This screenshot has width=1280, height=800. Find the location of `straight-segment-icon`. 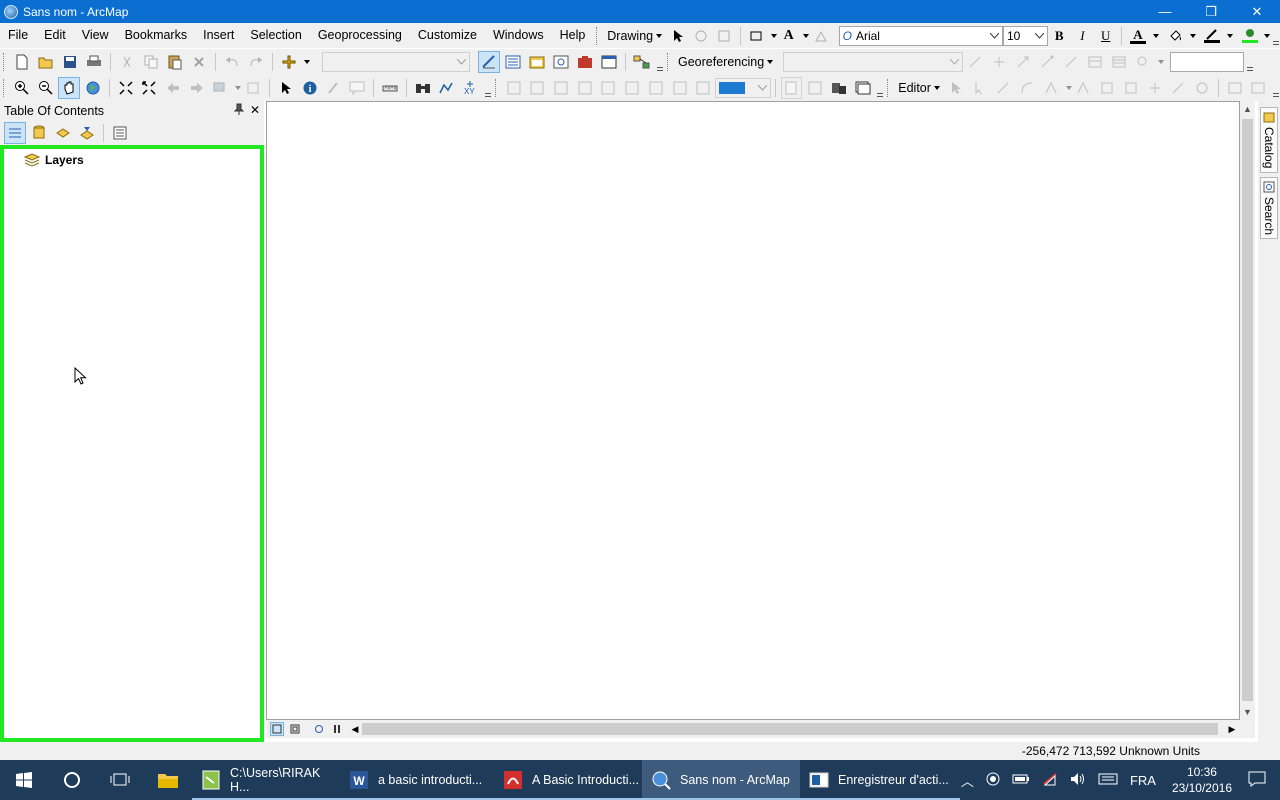

straight-segment-icon is located at coordinates (1003, 88).